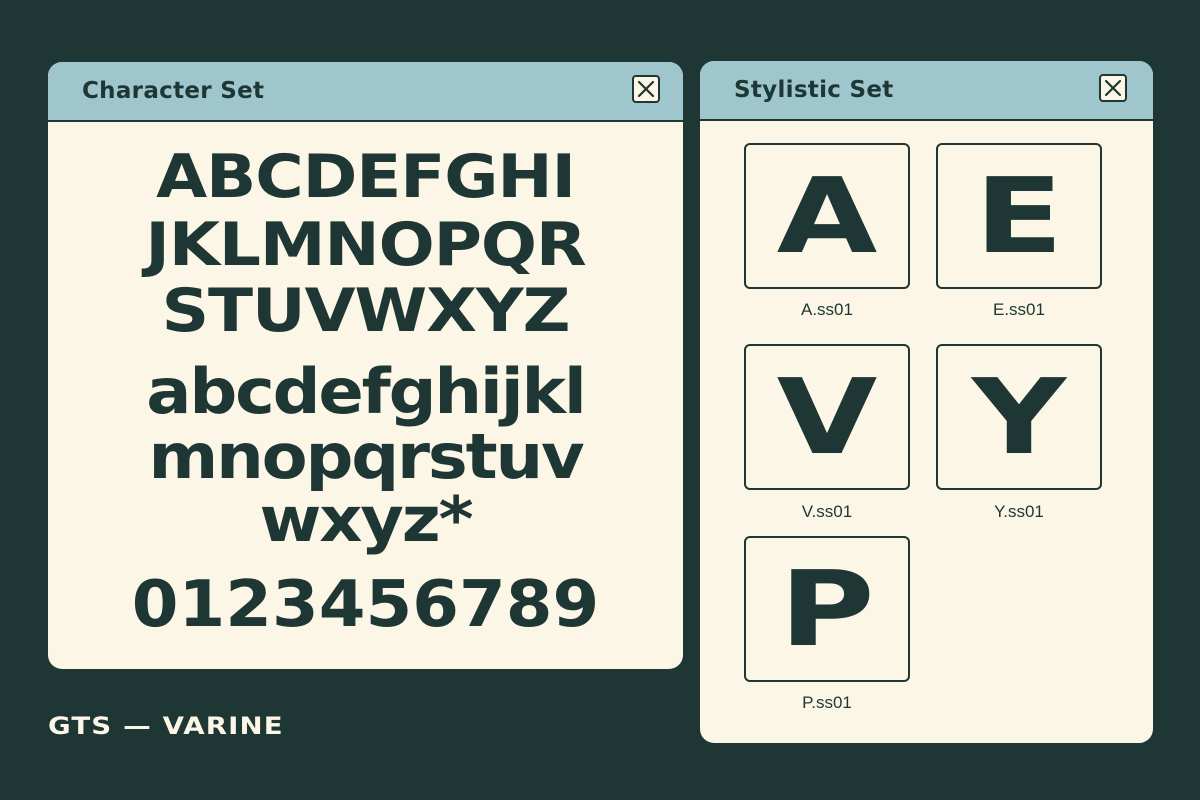 This screenshot has width=1200, height=800. I want to click on uppercase-line-2: JKLMNOPQR, so click(365, 245).